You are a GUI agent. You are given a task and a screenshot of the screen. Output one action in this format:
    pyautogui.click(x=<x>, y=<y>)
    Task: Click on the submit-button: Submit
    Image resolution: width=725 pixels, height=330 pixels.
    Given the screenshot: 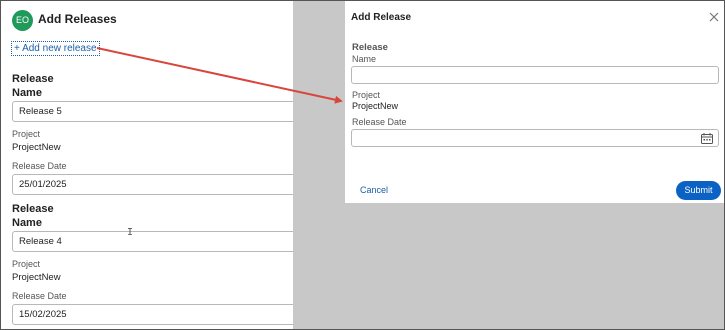 What is the action you would take?
    pyautogui.click(x=698, y=190)
    